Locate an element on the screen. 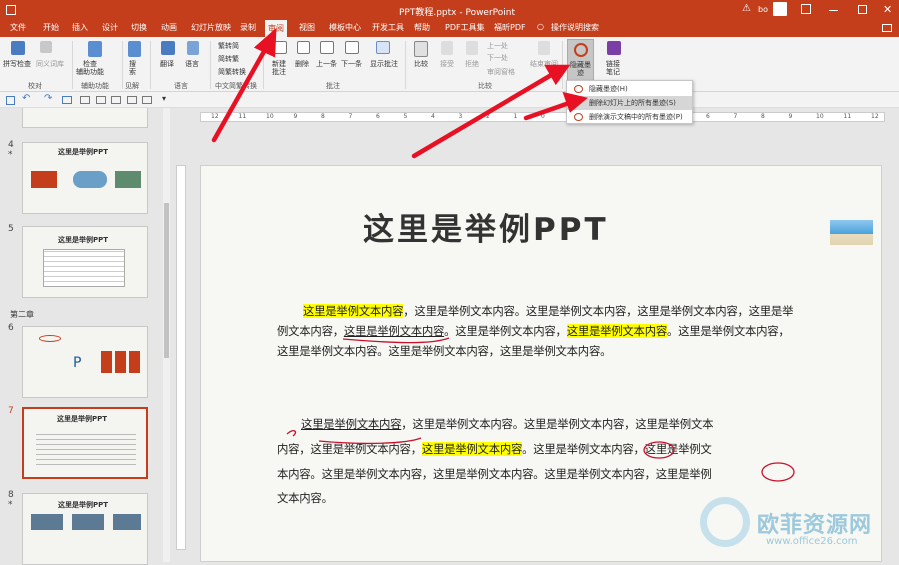 Image resolution: width=899 pixels, height=565 pixels. arrow-to-review-tab is located at coordinates (240, 94).